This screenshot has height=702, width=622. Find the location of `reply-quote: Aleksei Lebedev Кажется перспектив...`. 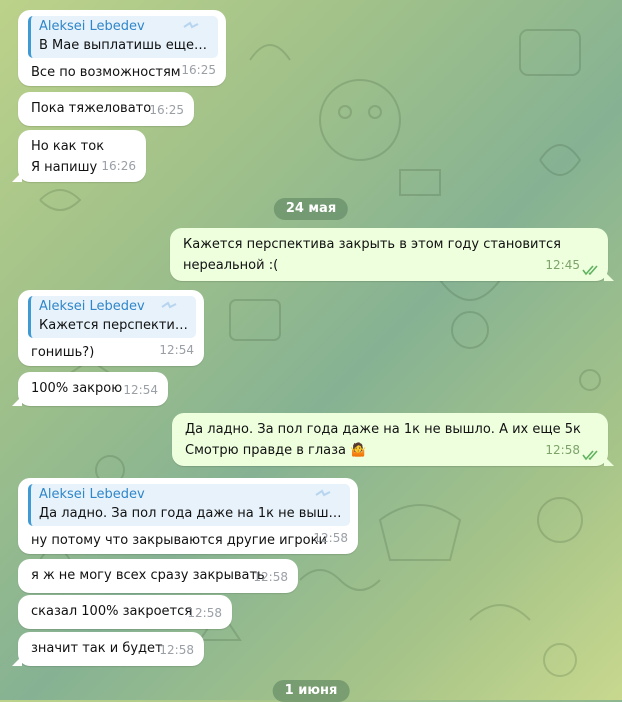

reply-quote: Aleksei Lebedev Кажется перспектив... is located at coordinates (112, 317).